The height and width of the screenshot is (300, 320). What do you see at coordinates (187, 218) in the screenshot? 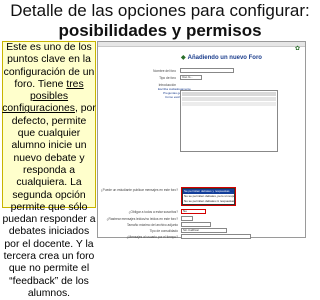
I see `track-select` at bounding box center [187, 218].